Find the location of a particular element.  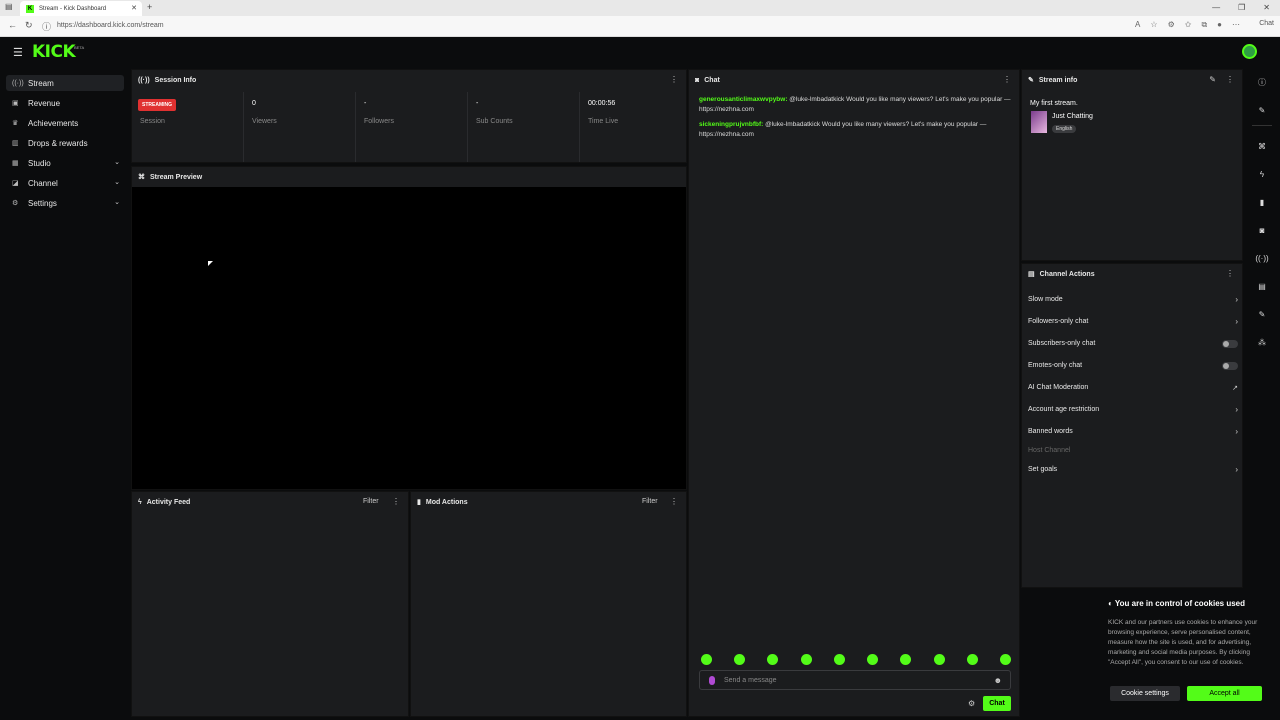

category-thumbnail is located at coordinates (1039, 122).